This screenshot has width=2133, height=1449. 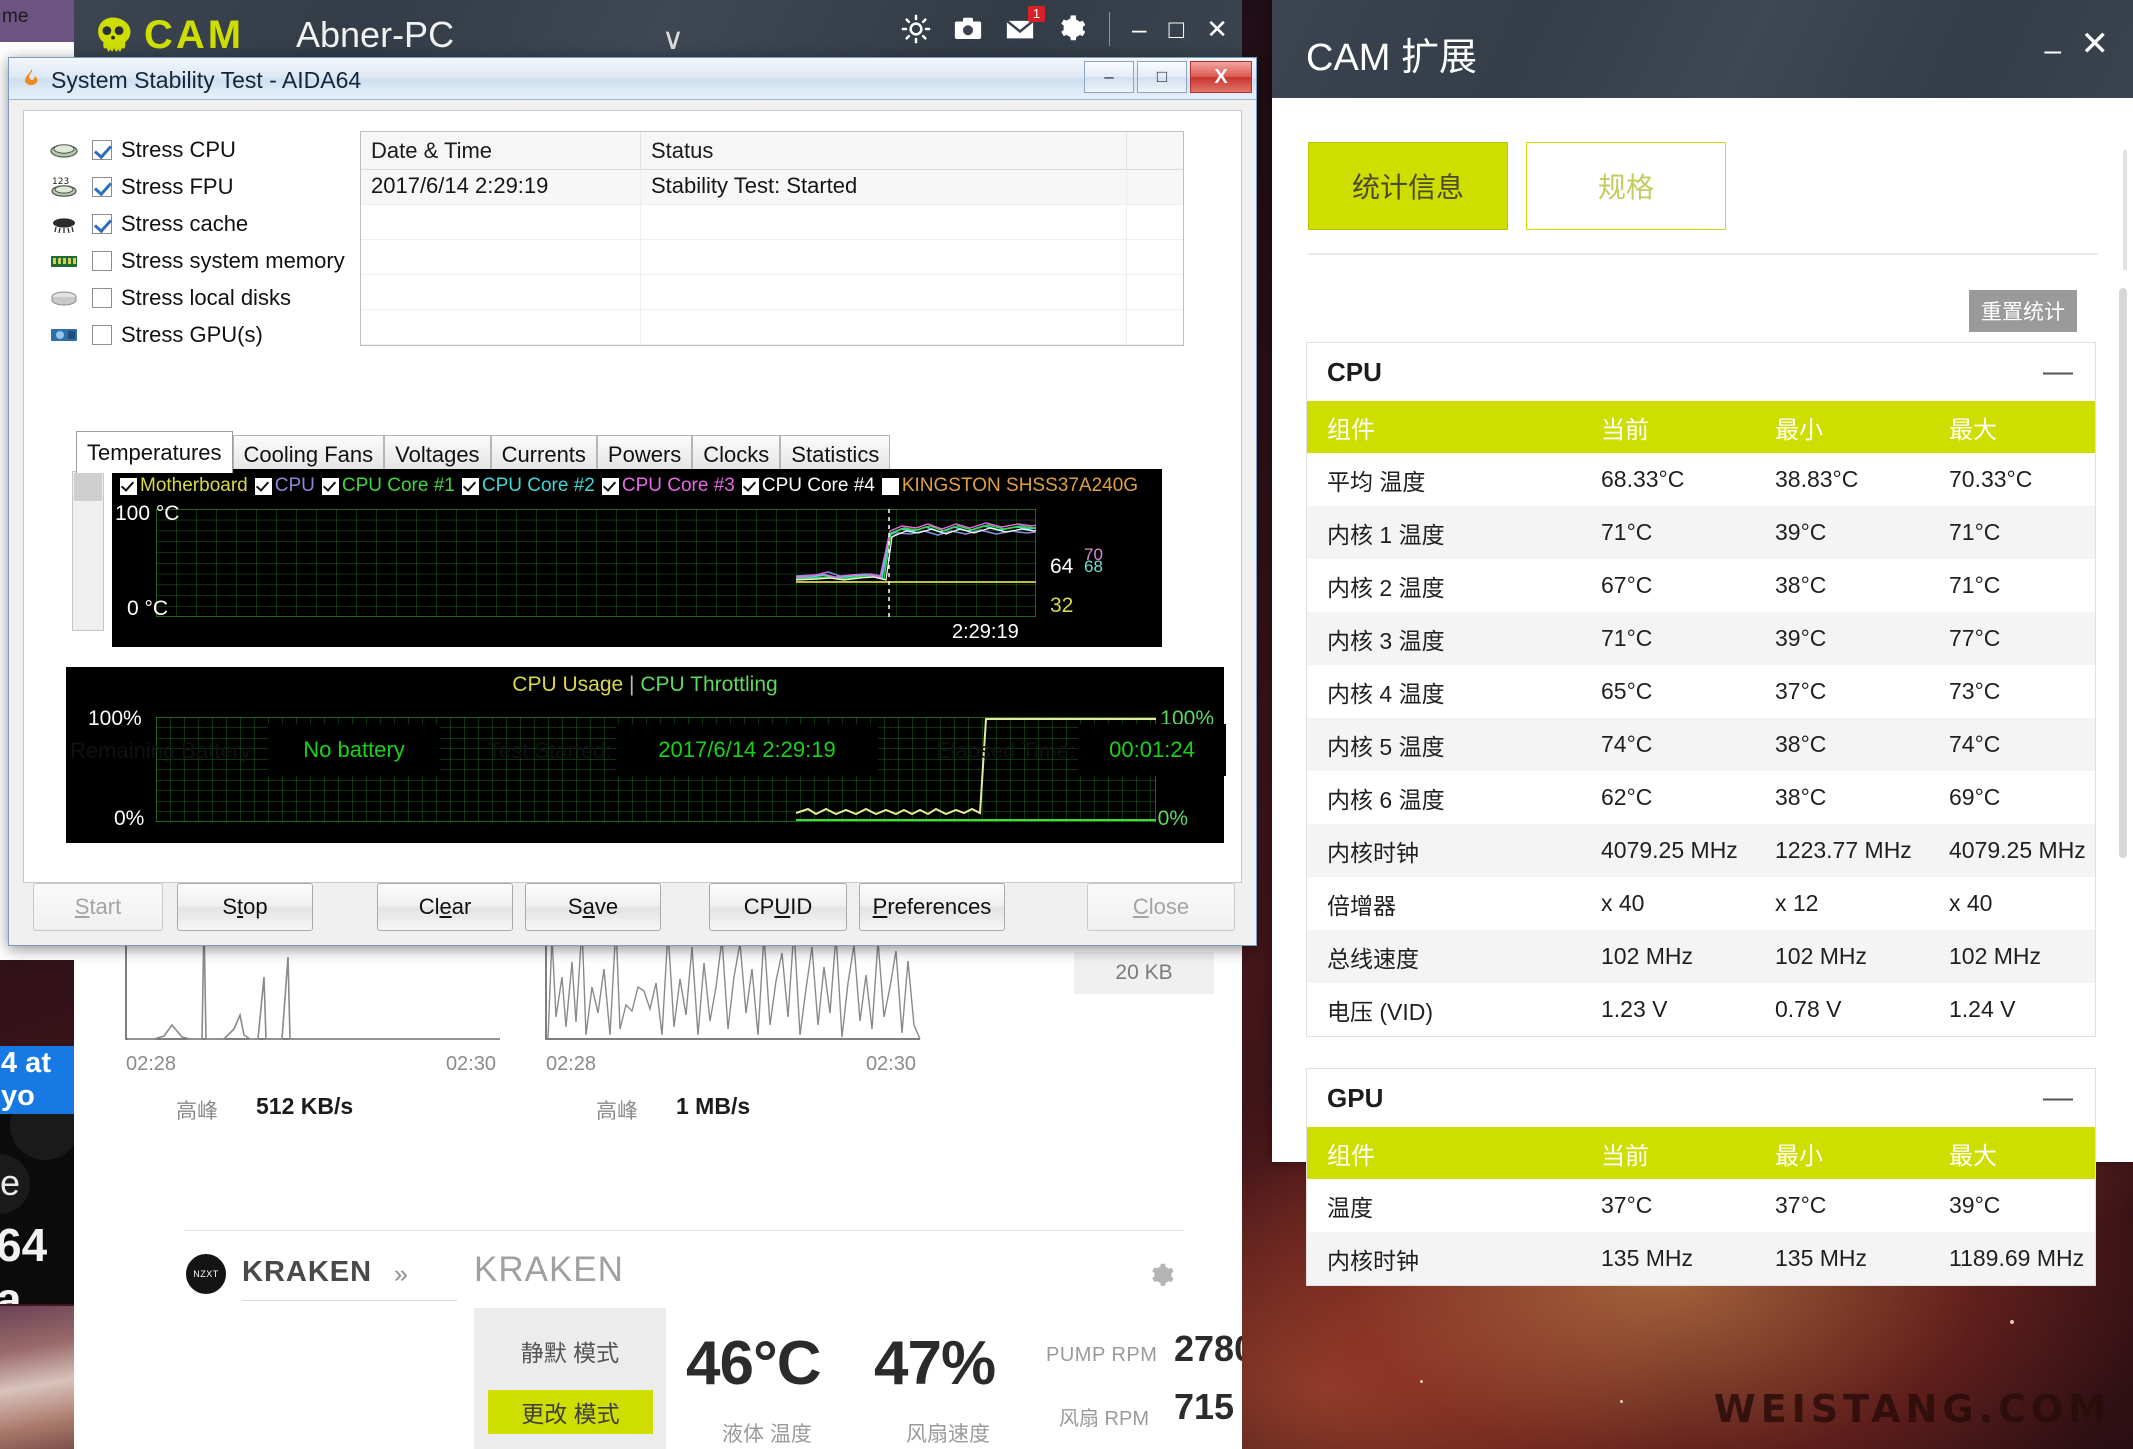 I want to click on aida64-maximize-button: □, so click(x=1162, y=77).